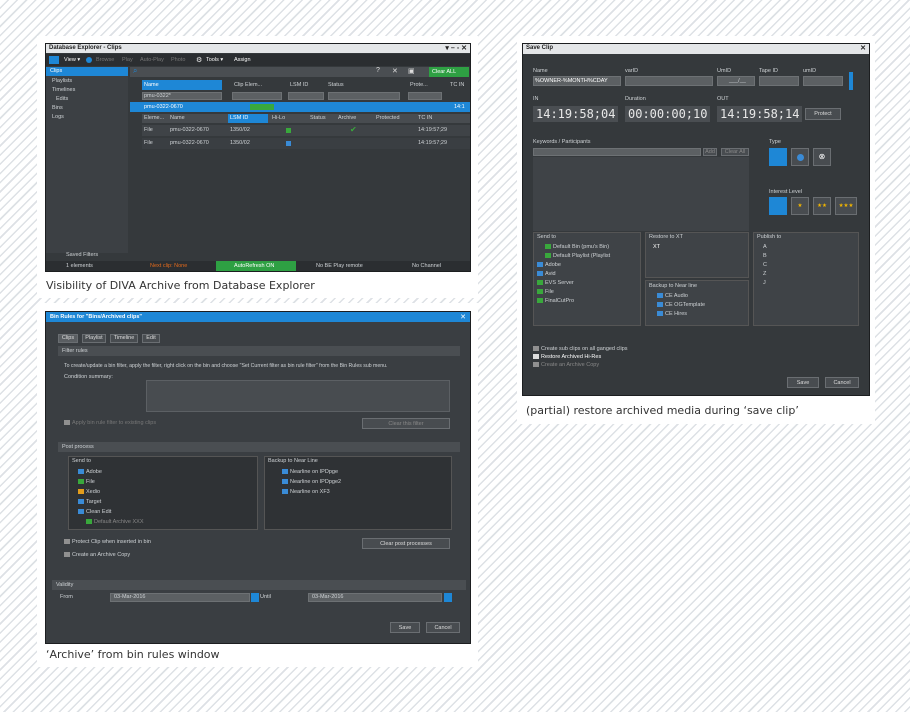 This screenshot has width=910, height=712. I want to click on filter-lsm, so click(306, 96).